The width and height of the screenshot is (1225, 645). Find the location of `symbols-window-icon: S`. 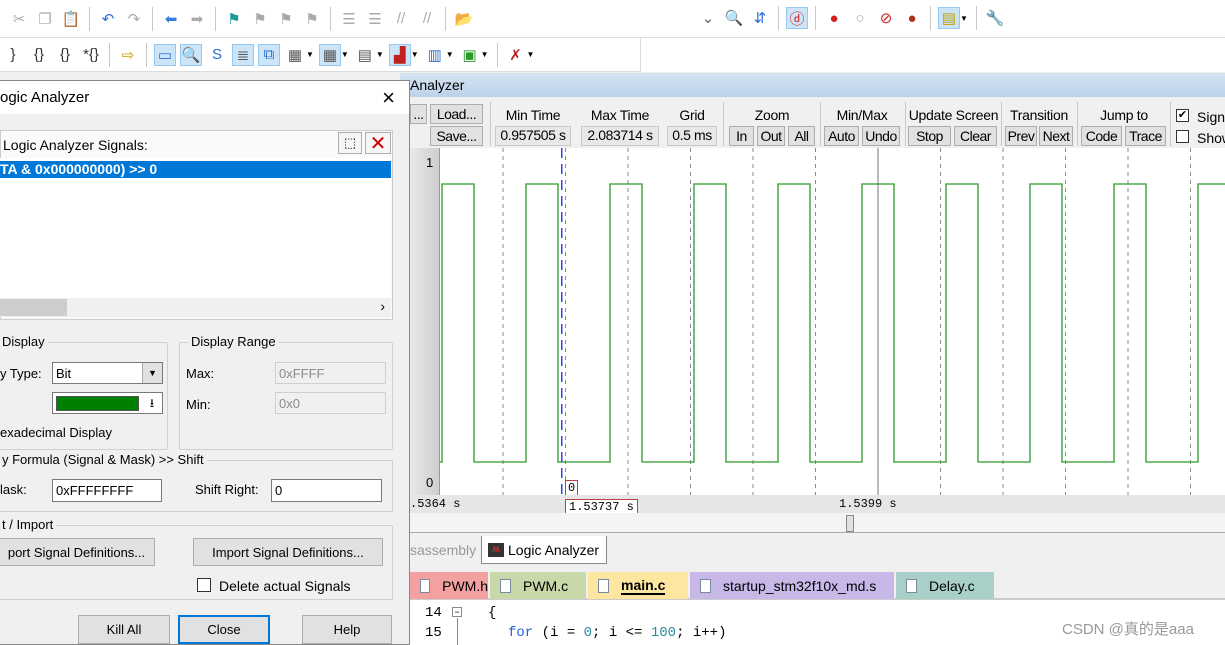

symbols-window-icon: S is located at coordinates (217, 55).